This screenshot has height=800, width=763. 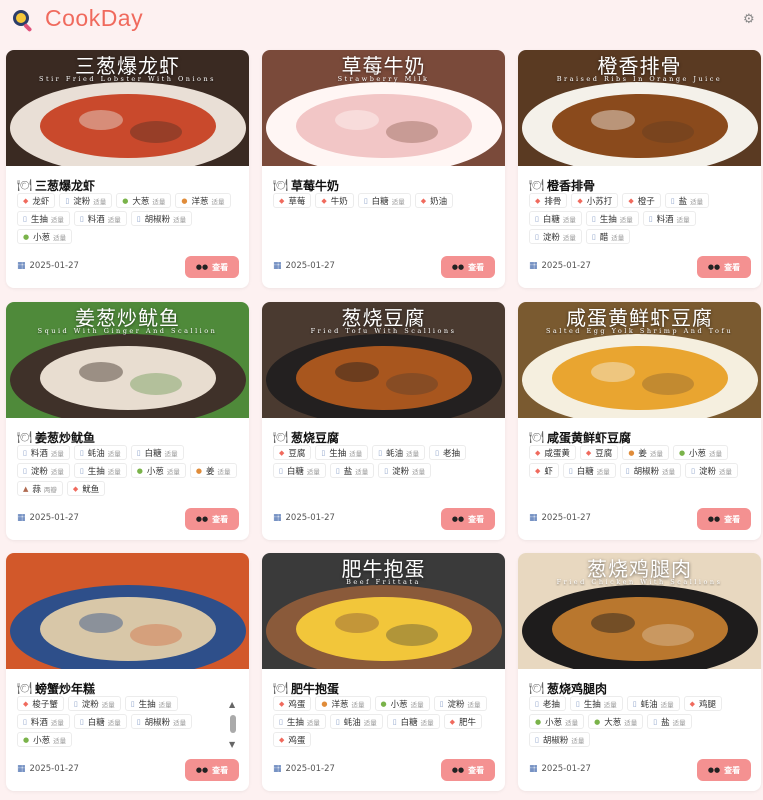 What do you see at coordinates (127, 611) in the screenshot?
I see `dish-photo` at bounding box center [127, 611].